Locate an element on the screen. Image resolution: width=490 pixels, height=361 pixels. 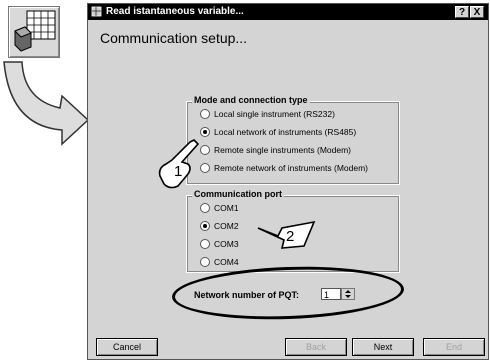
callout-number-1: 1 is located at coordinates (178, 171).